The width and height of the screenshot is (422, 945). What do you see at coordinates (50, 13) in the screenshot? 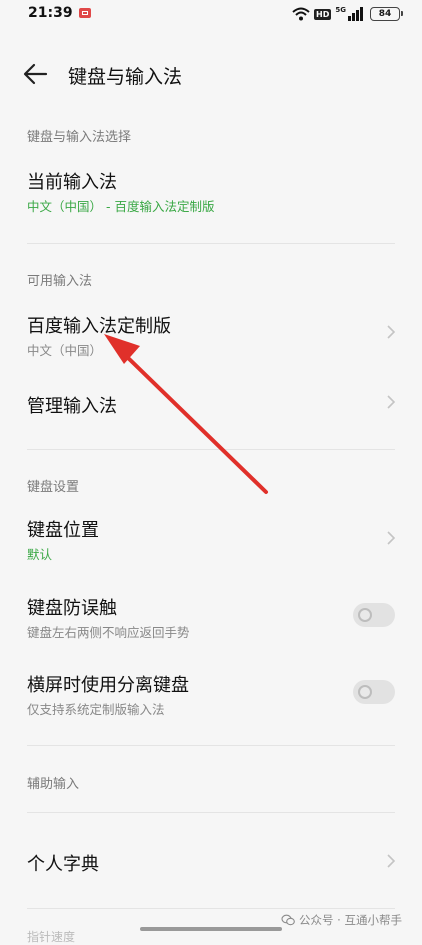
I see `status-time: 21:39` at bounding box center [50, 13].